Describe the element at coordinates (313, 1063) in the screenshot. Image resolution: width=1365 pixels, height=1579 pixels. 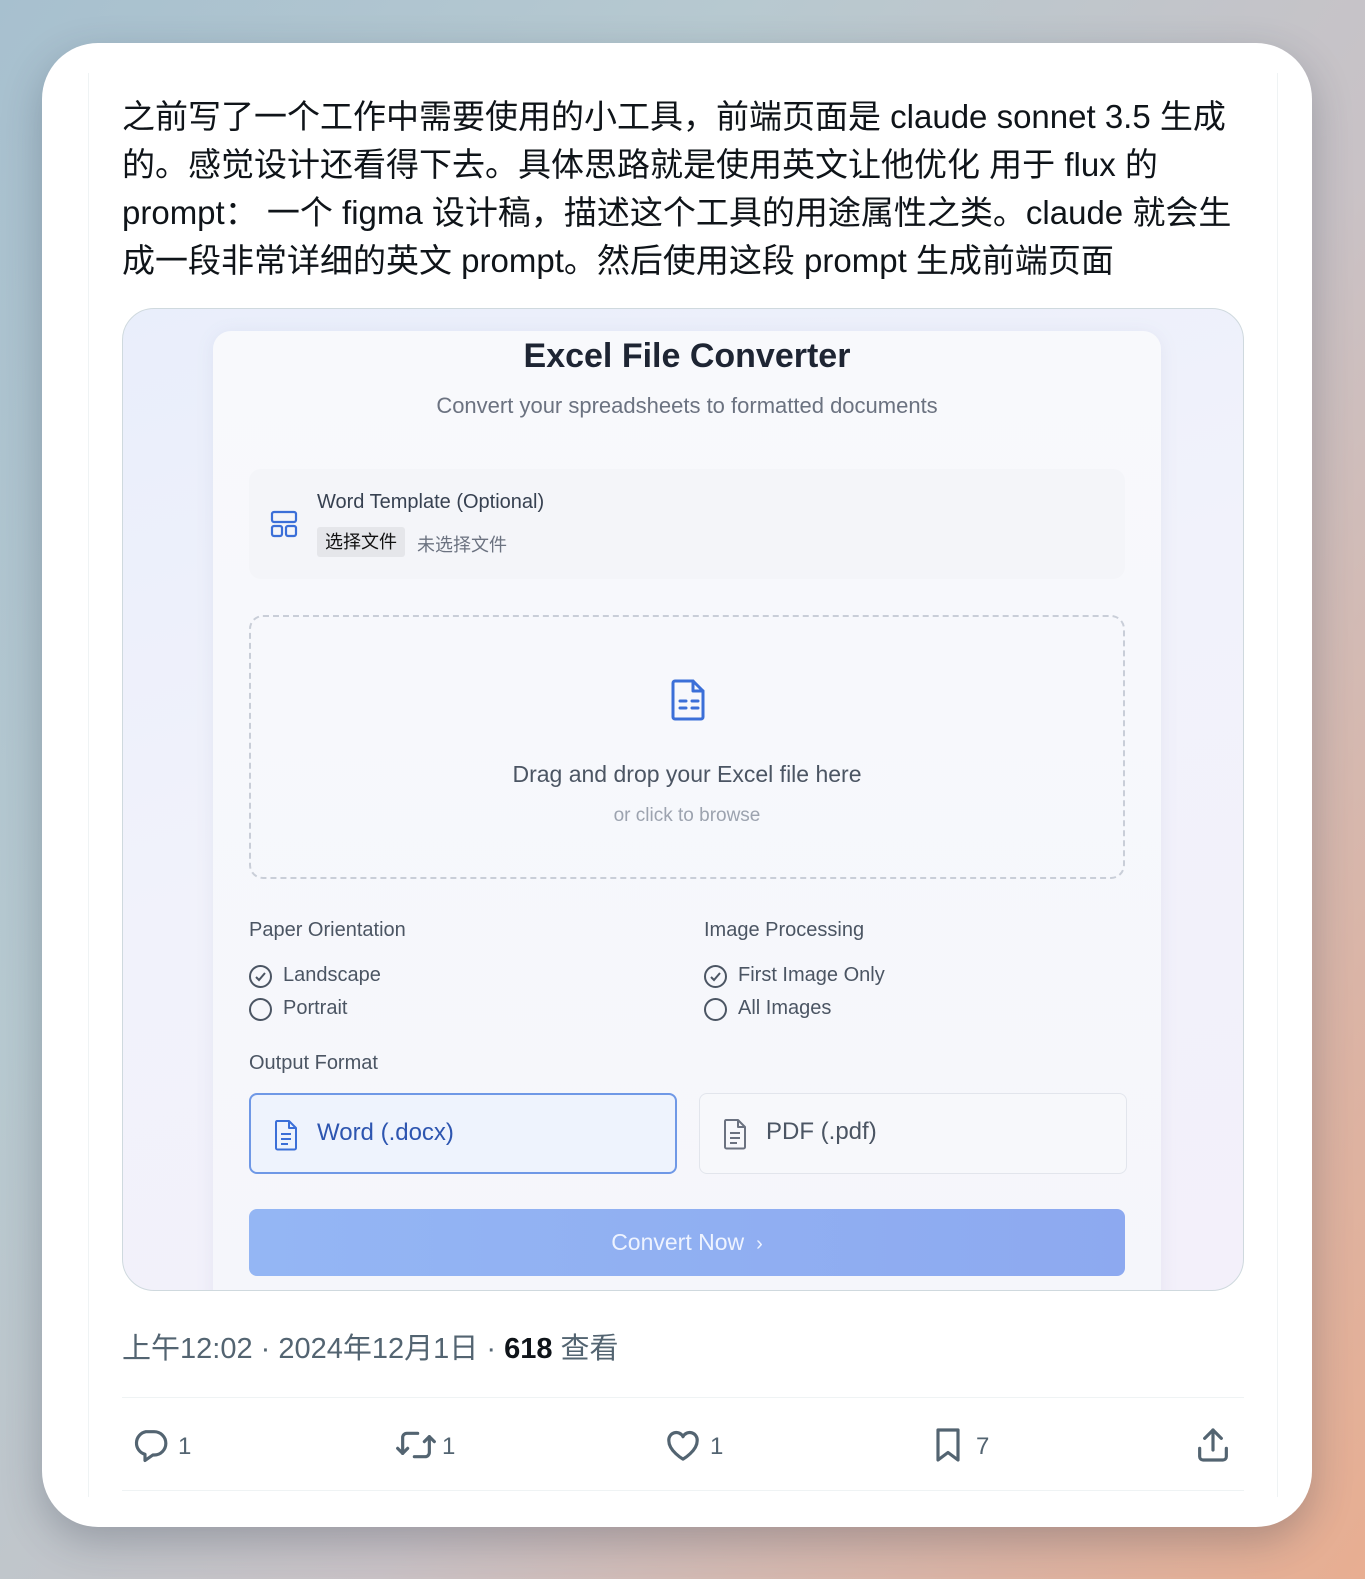
I see `output-format-label: Output Format` at that location.